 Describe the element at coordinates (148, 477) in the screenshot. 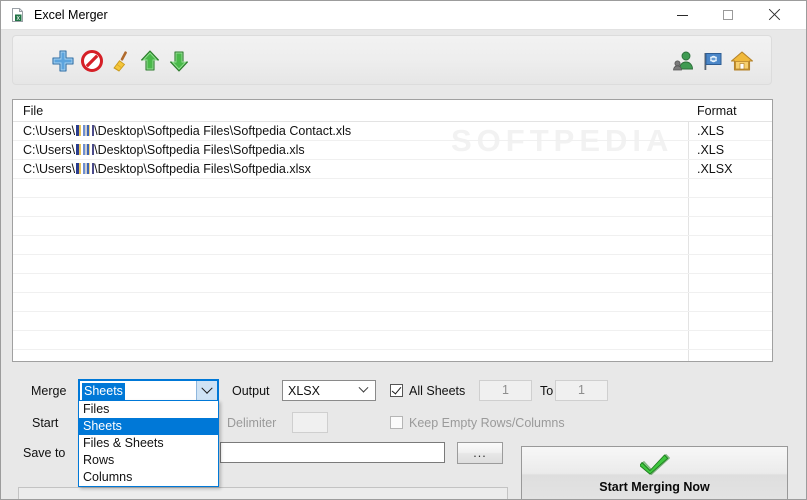

I see `merge-option-columns: Columns` at that location.